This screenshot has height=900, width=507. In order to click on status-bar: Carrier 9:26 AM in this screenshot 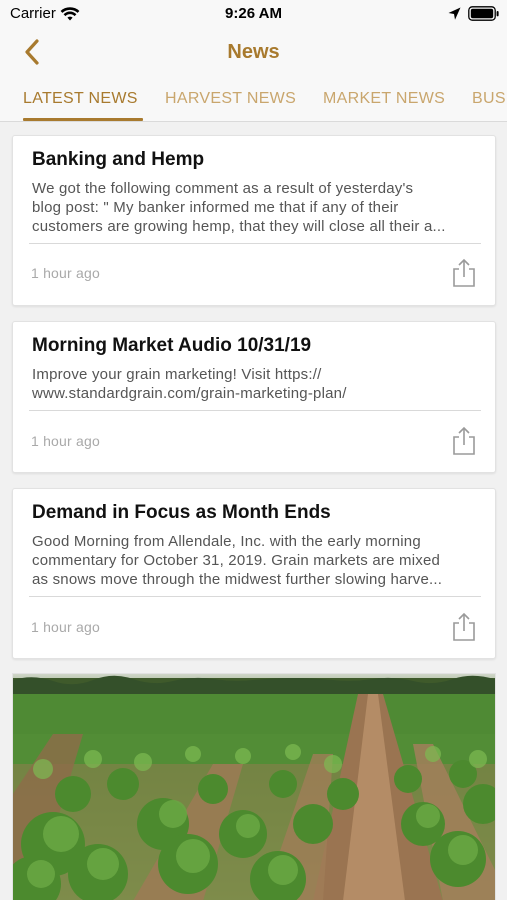, I will do `click(253, 15)`.